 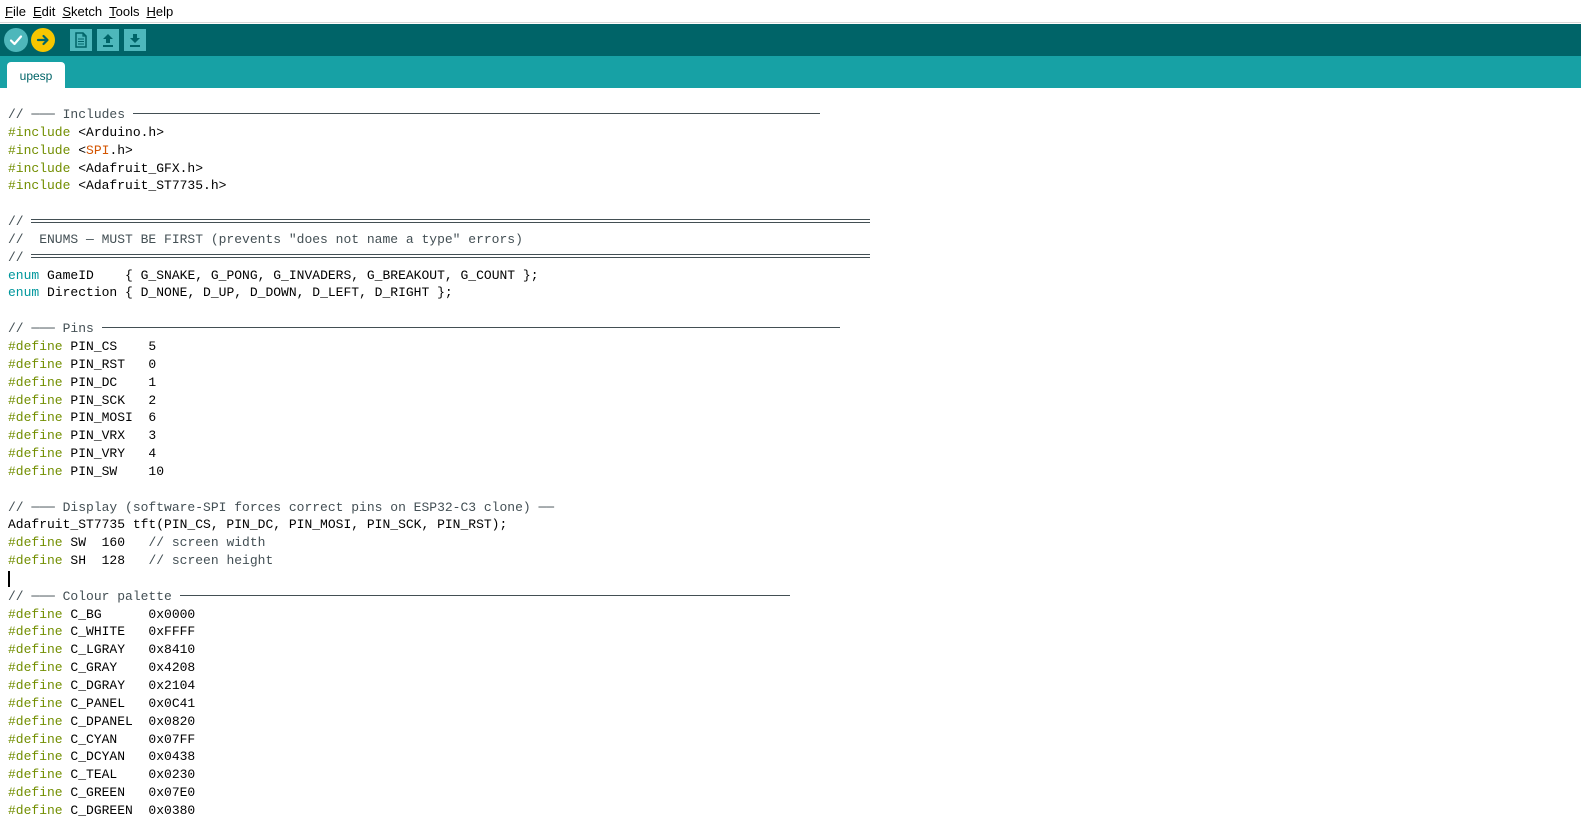 What do you see at coordinates (164, 11) in the screenshot?
I see `menu-label: elp` at bounding box center [164, 11].